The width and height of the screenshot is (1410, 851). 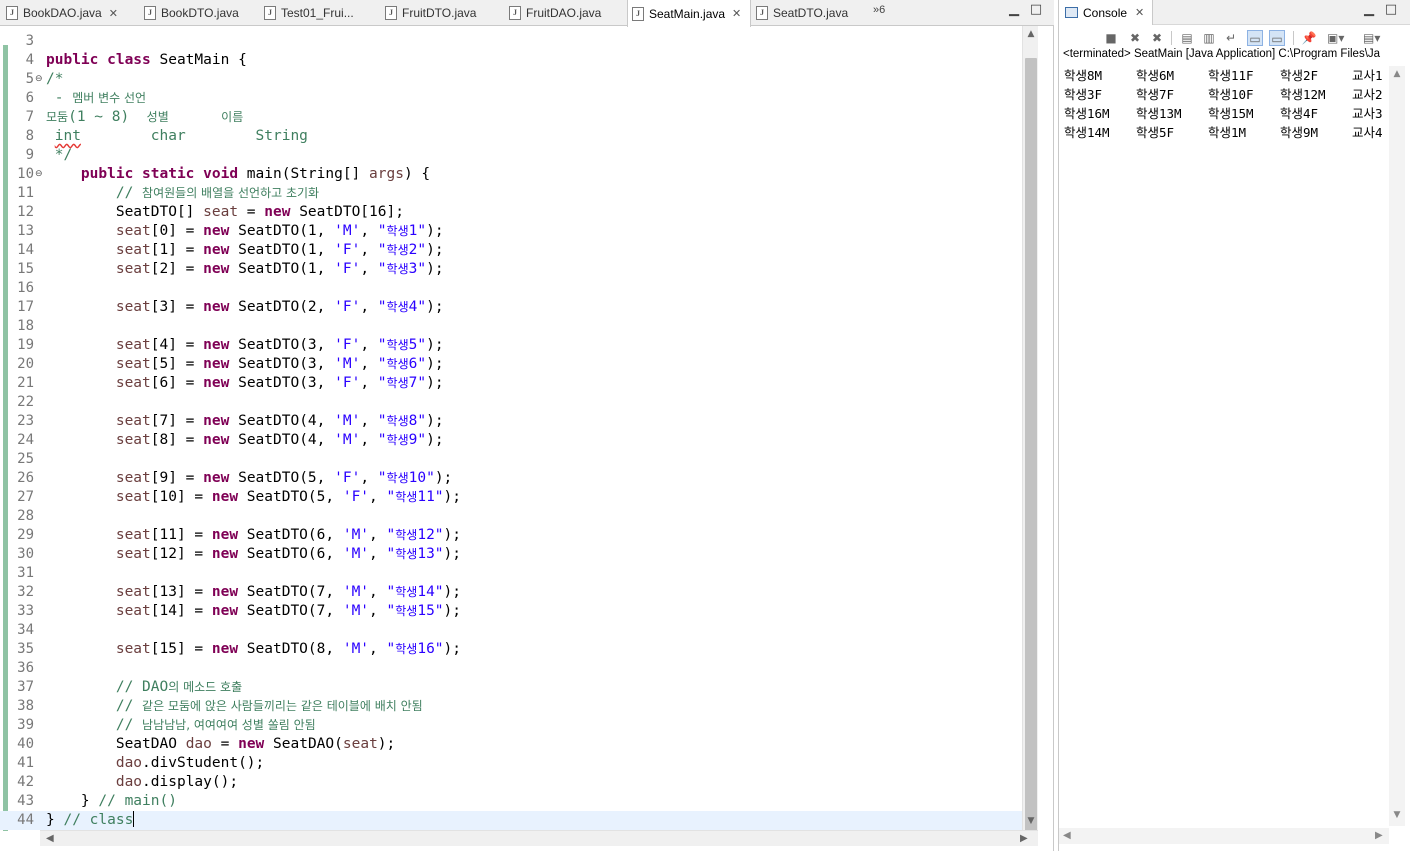 I want to click on tab-console: Console ✕, so click(x=1106, y=12).